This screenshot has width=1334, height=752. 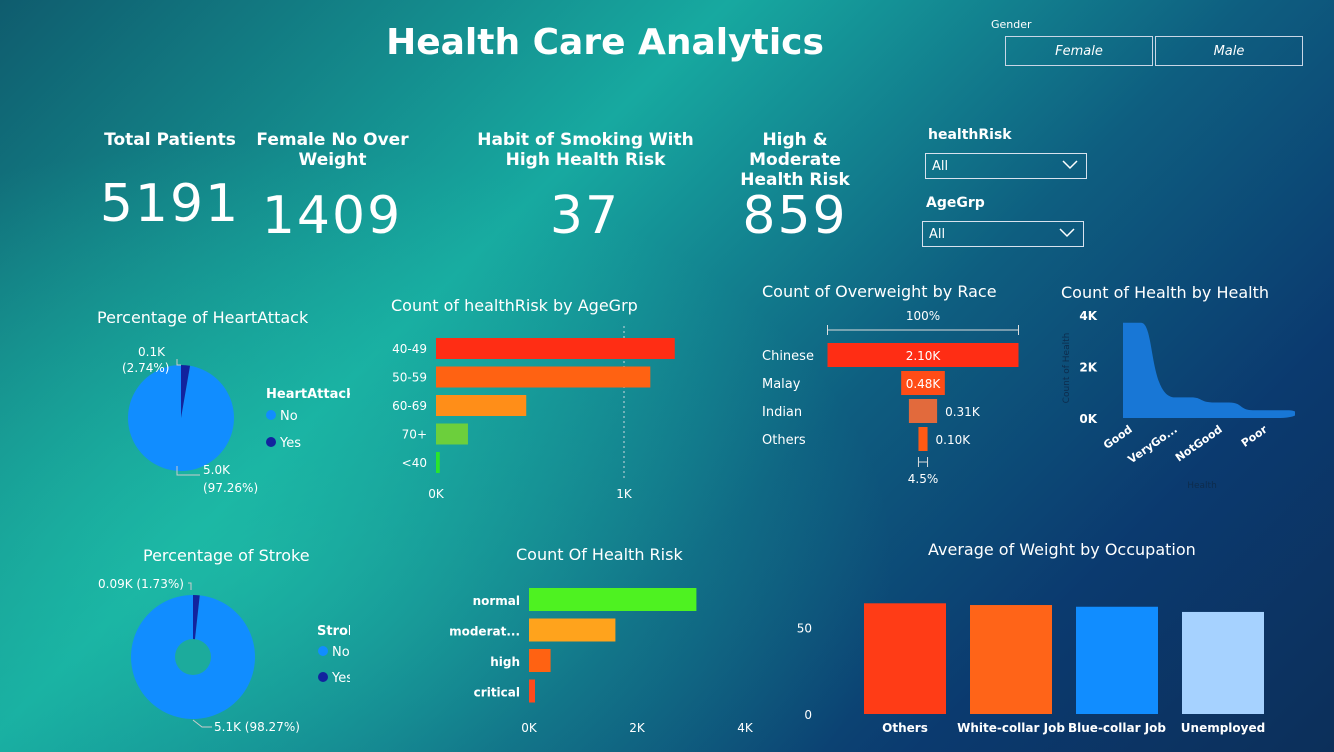 What do you see at coordinates (1079, 51) in the screenshot?
I see `gender-female-button: Female` at bounding box center [1079, 51].